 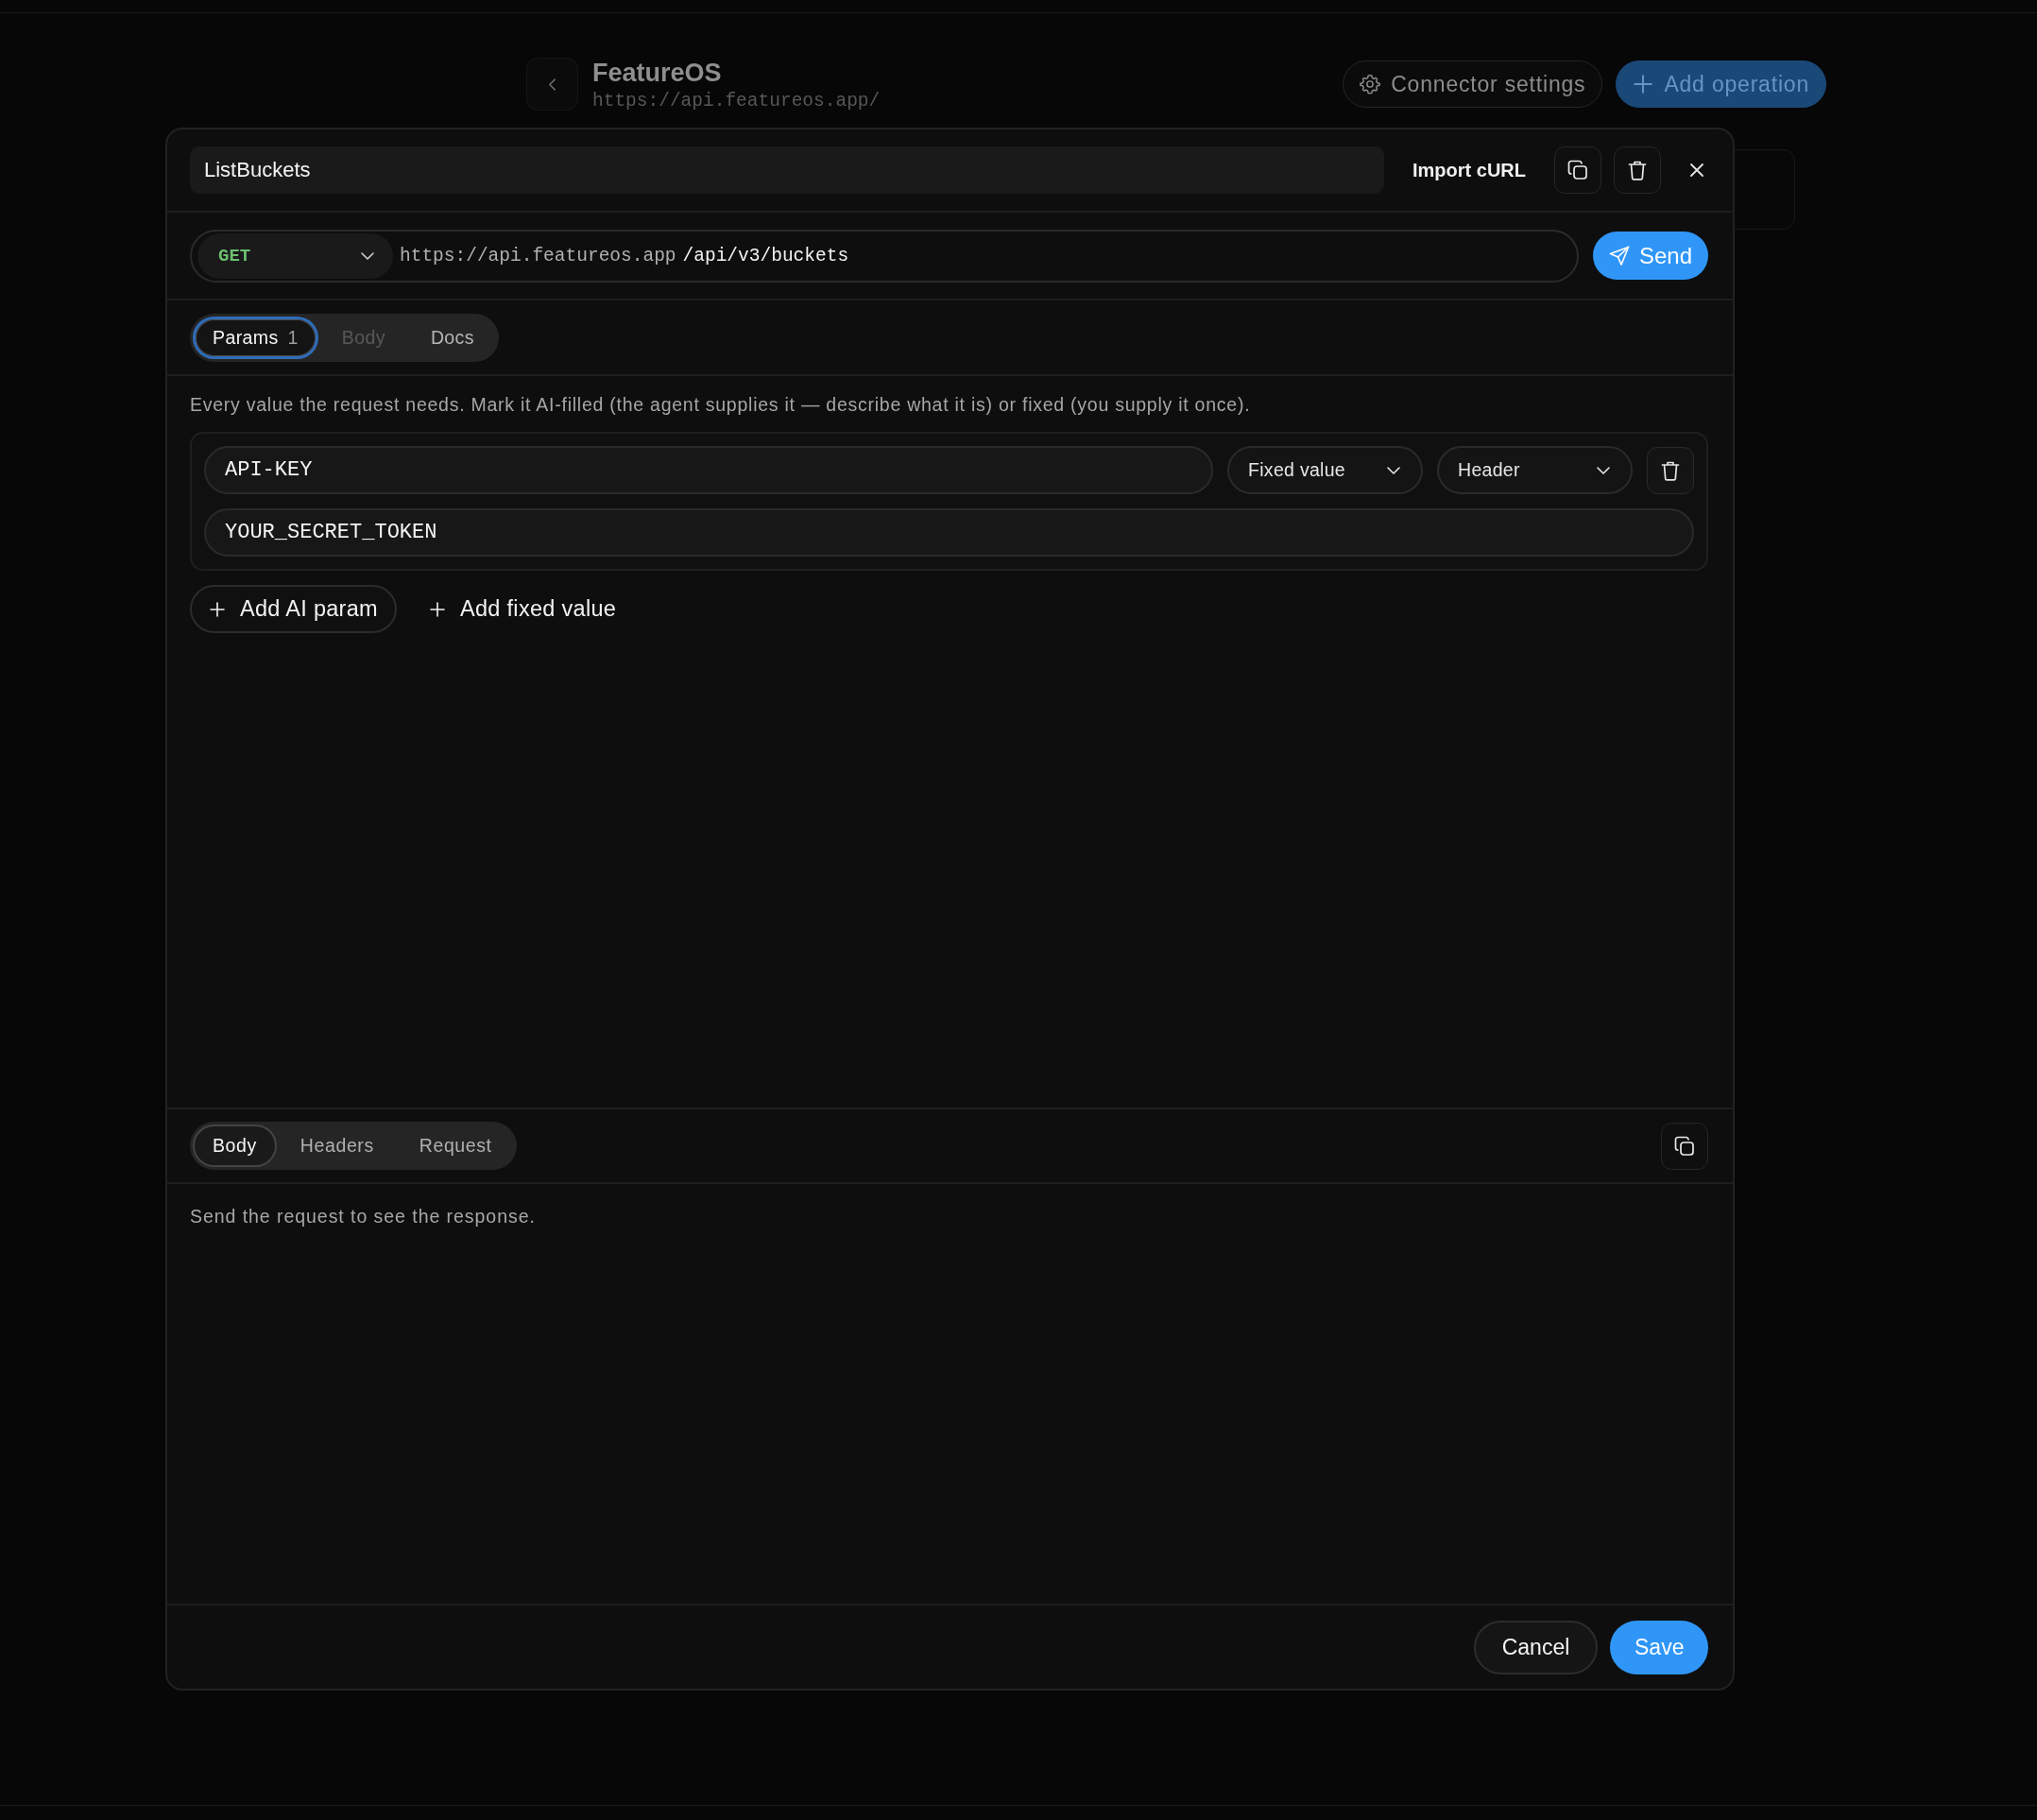 I want to click on param-mode-select: Fixed value, so click(x=1325, y=470).